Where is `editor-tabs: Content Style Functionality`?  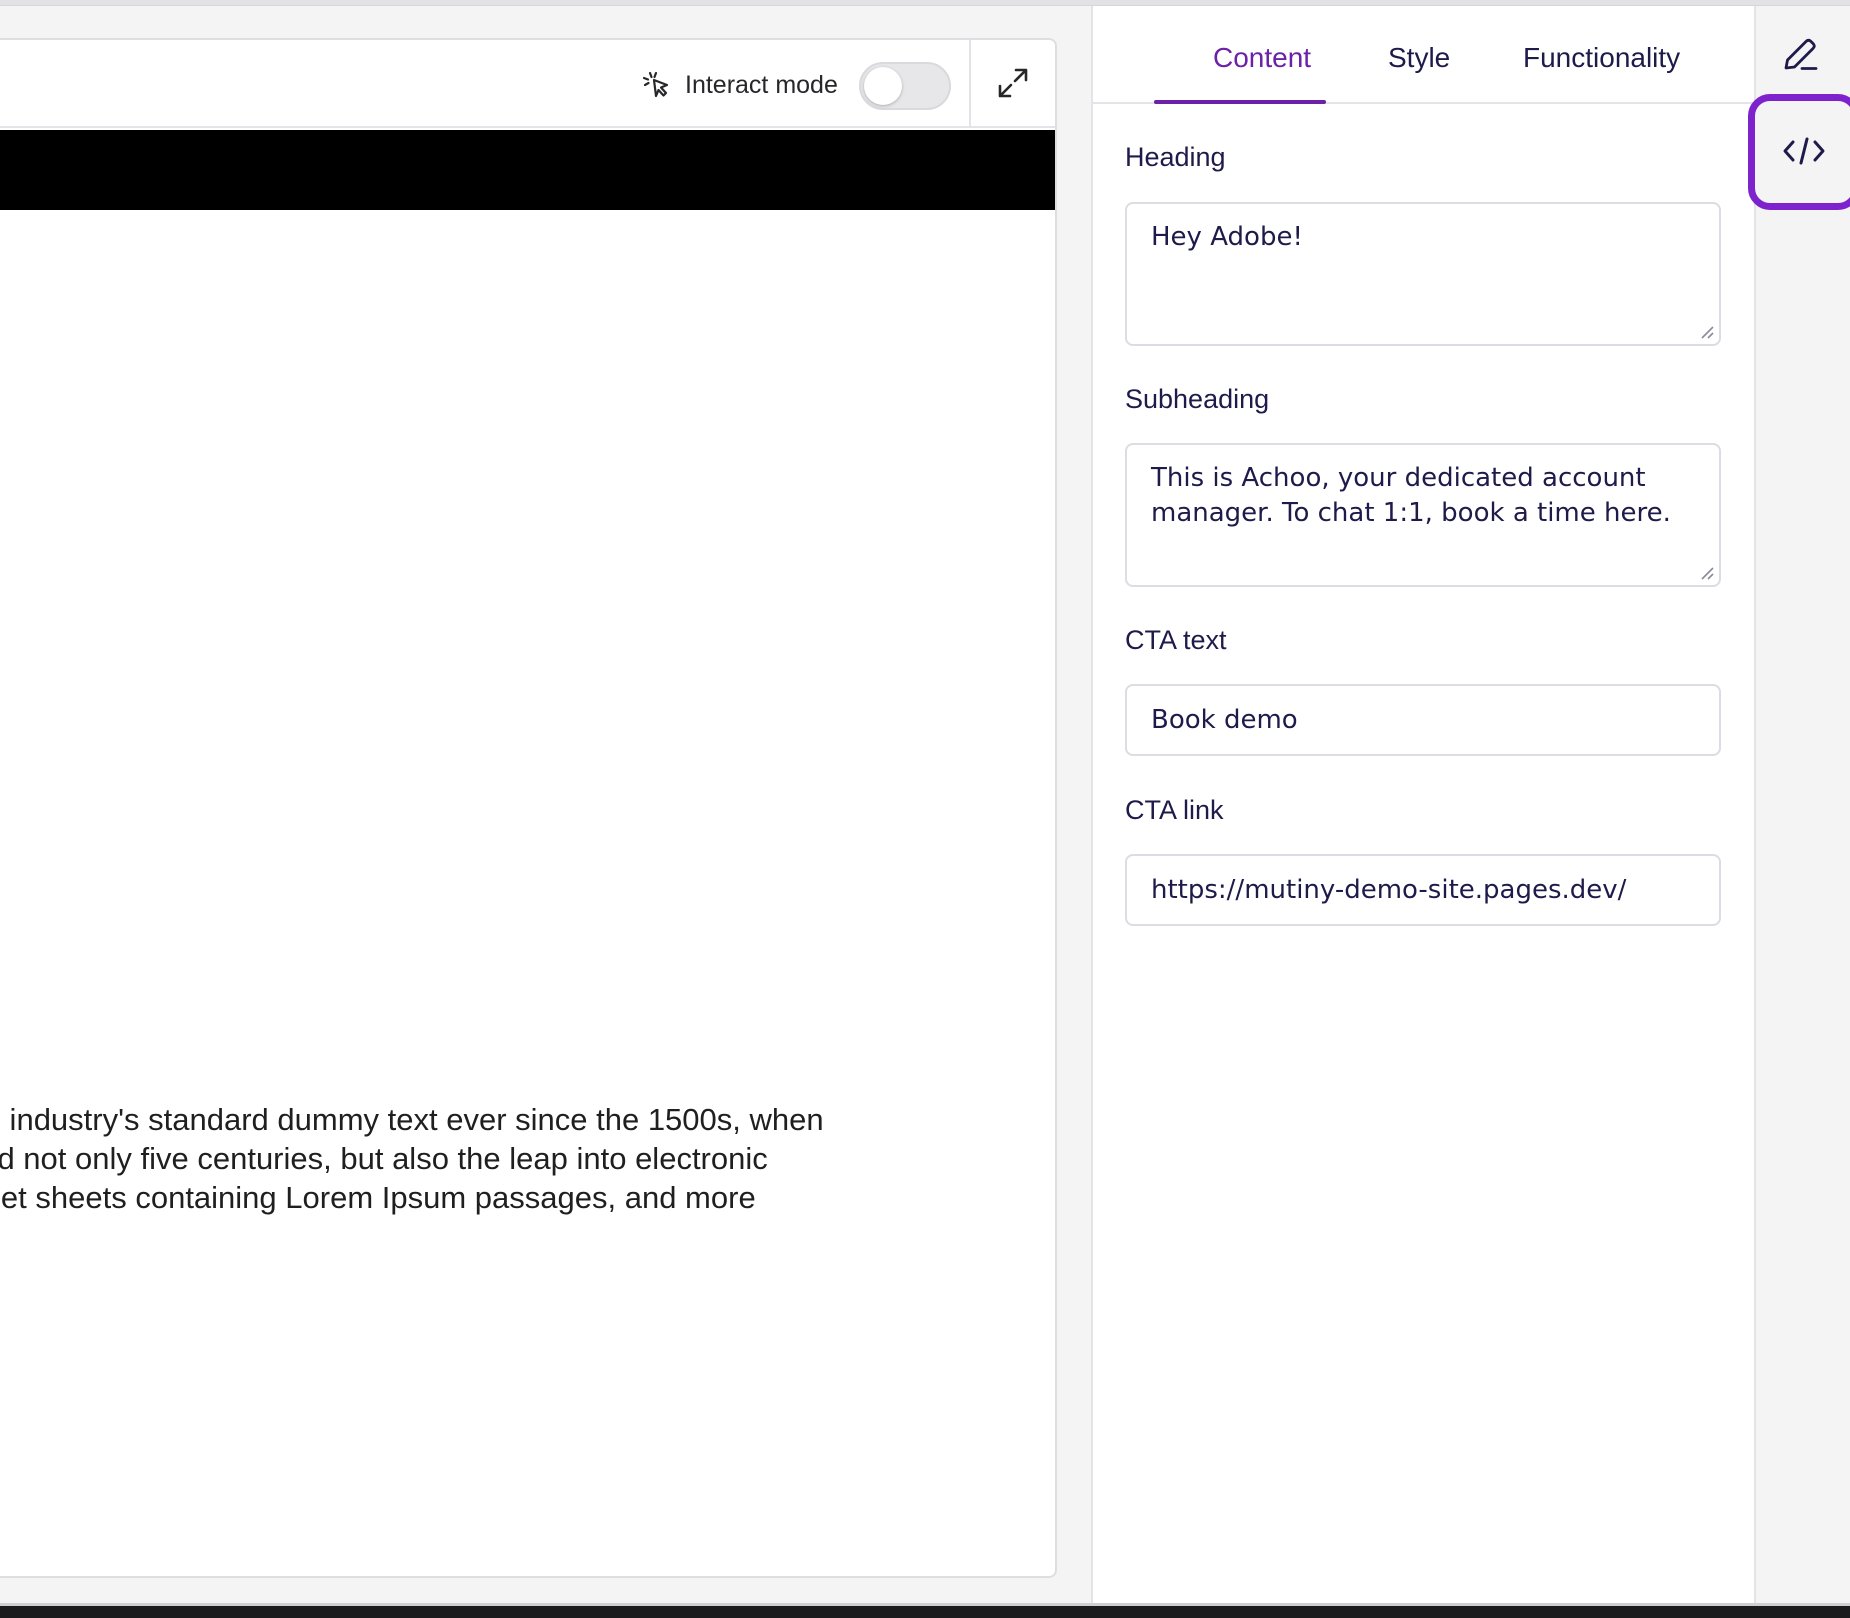
editor-tabs: Content Style Functionality is located at coordinates (1423, 55).